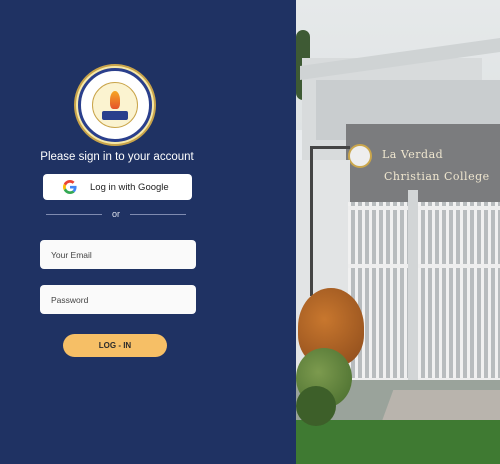 The height and width of the screenshot is (464, 500). I want to click on photo-gate-rail-middle, so click(424, 266).